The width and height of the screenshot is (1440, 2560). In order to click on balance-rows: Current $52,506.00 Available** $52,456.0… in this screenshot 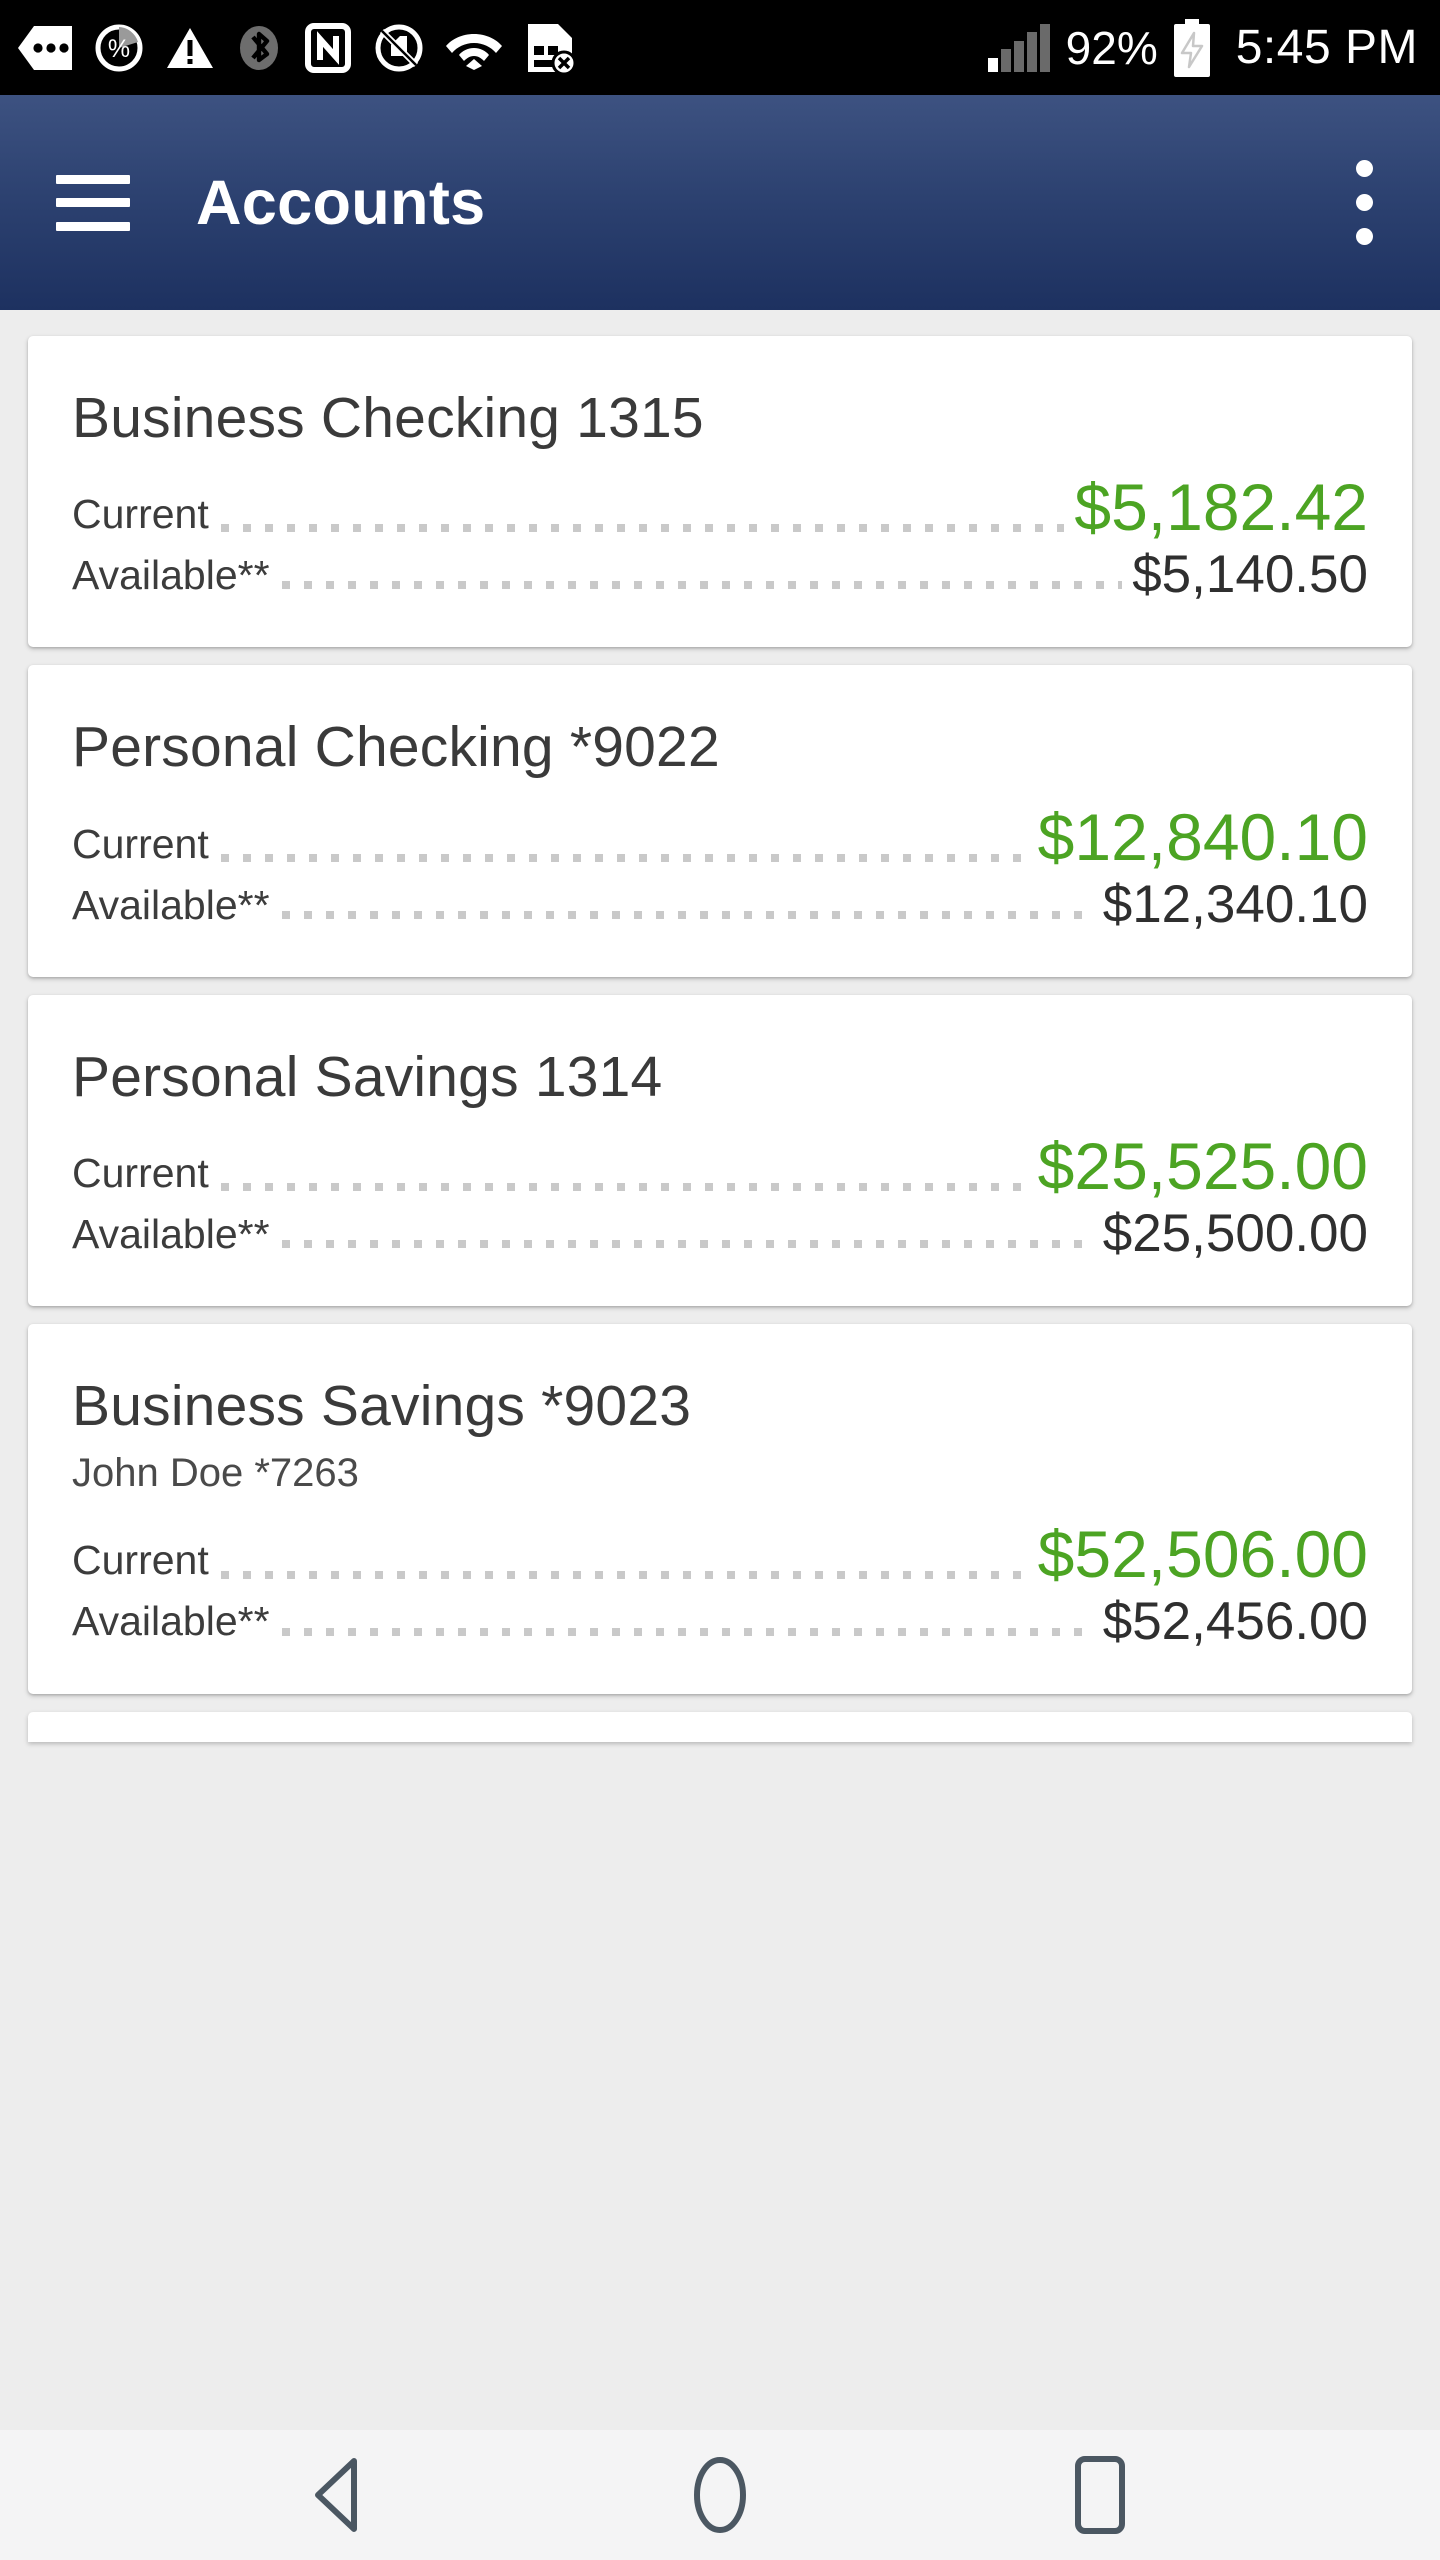, I will do `click(720, 1585)`.